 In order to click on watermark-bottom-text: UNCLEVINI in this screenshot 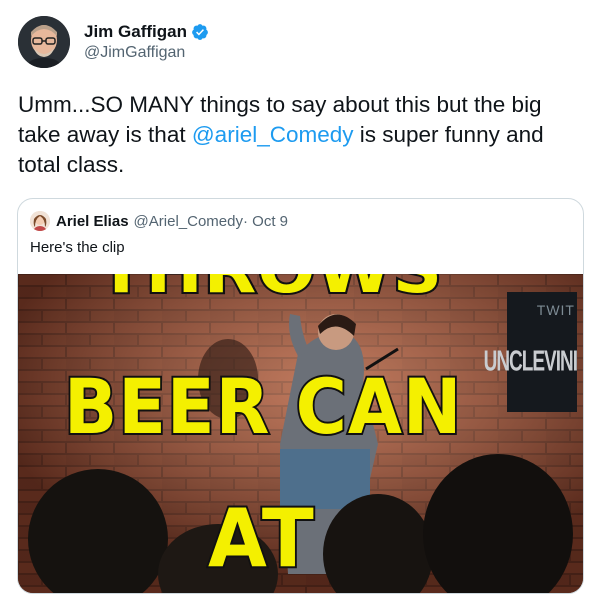, I will do `click(530, 362)`.